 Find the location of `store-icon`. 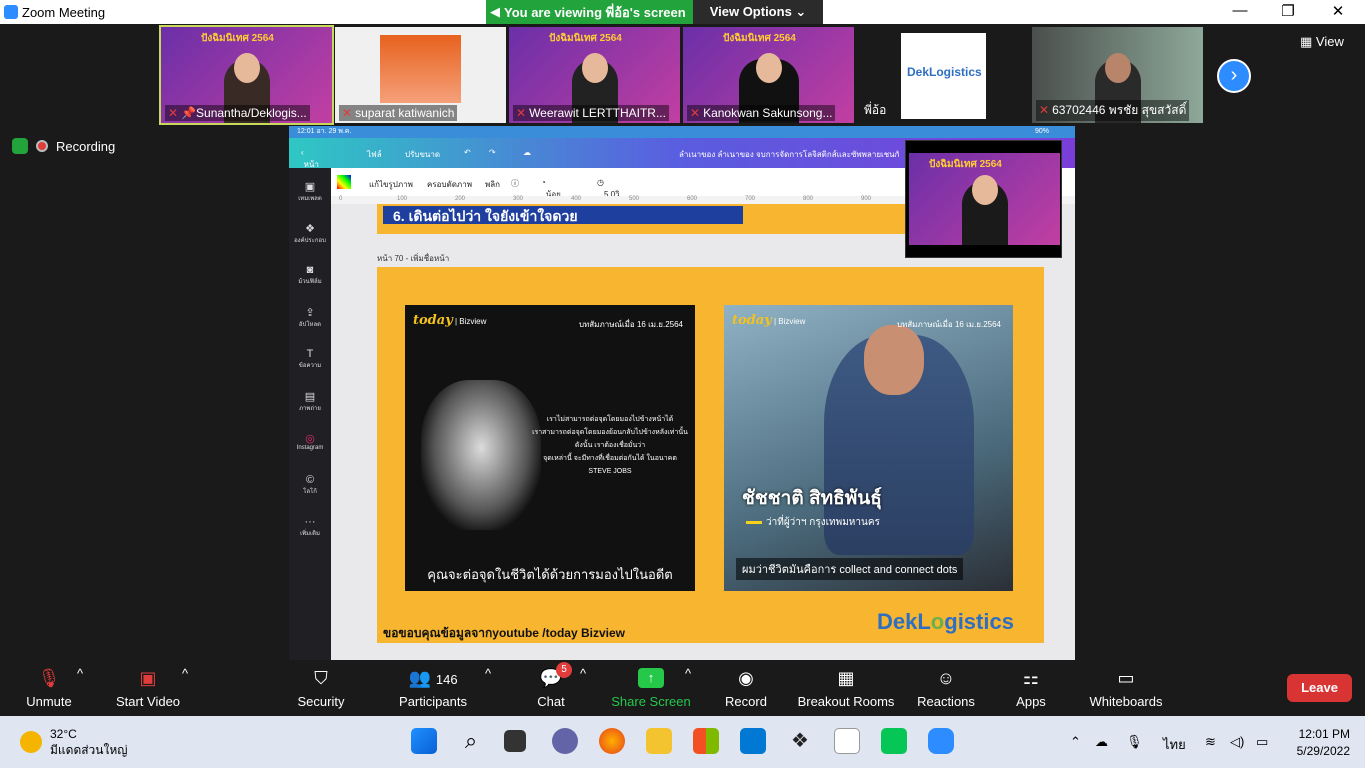

store-icon is located at coordinates (706, 741).